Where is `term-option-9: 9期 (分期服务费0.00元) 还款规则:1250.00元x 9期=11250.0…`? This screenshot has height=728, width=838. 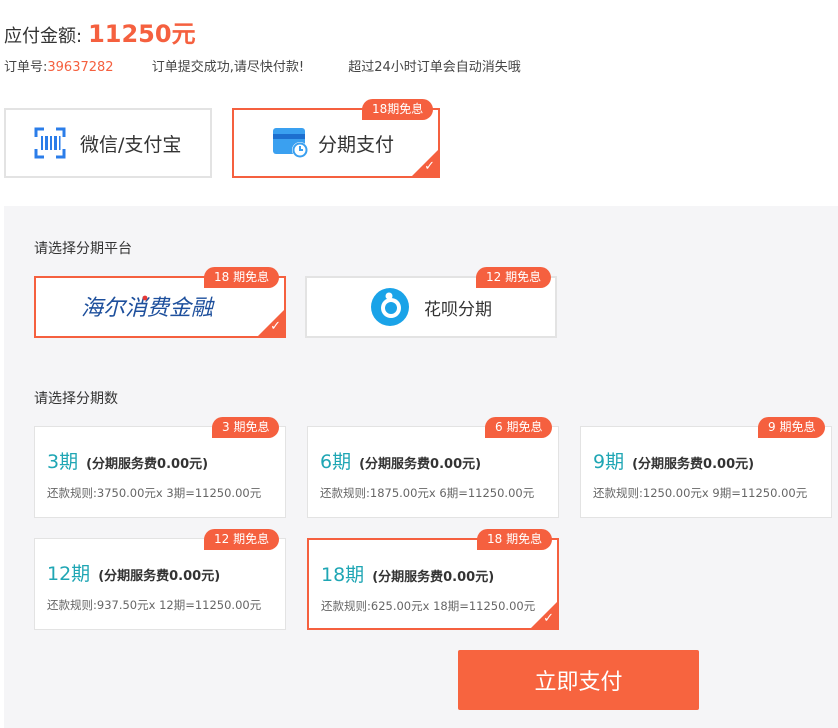
term-option-9: 9期 (分期服务费0.00元) 还款规则:1250.00元x 9期=11250.0… is located at coordinates (706, 472).